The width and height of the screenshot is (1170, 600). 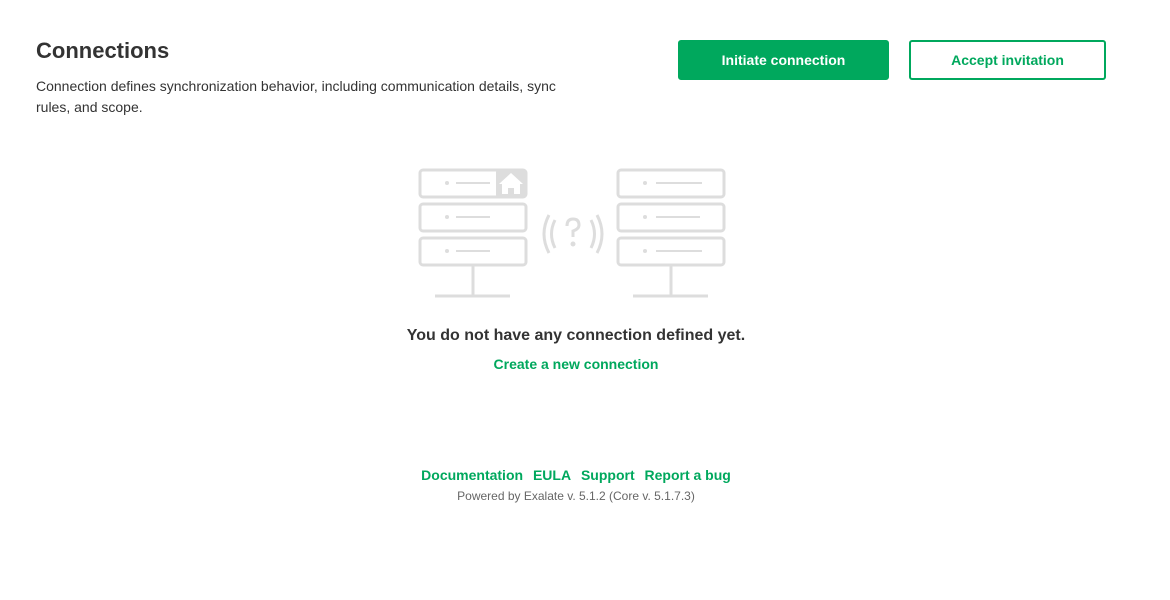 I want to click on initiate-connection-button: Initiate connection, so click(x=783, y=60).